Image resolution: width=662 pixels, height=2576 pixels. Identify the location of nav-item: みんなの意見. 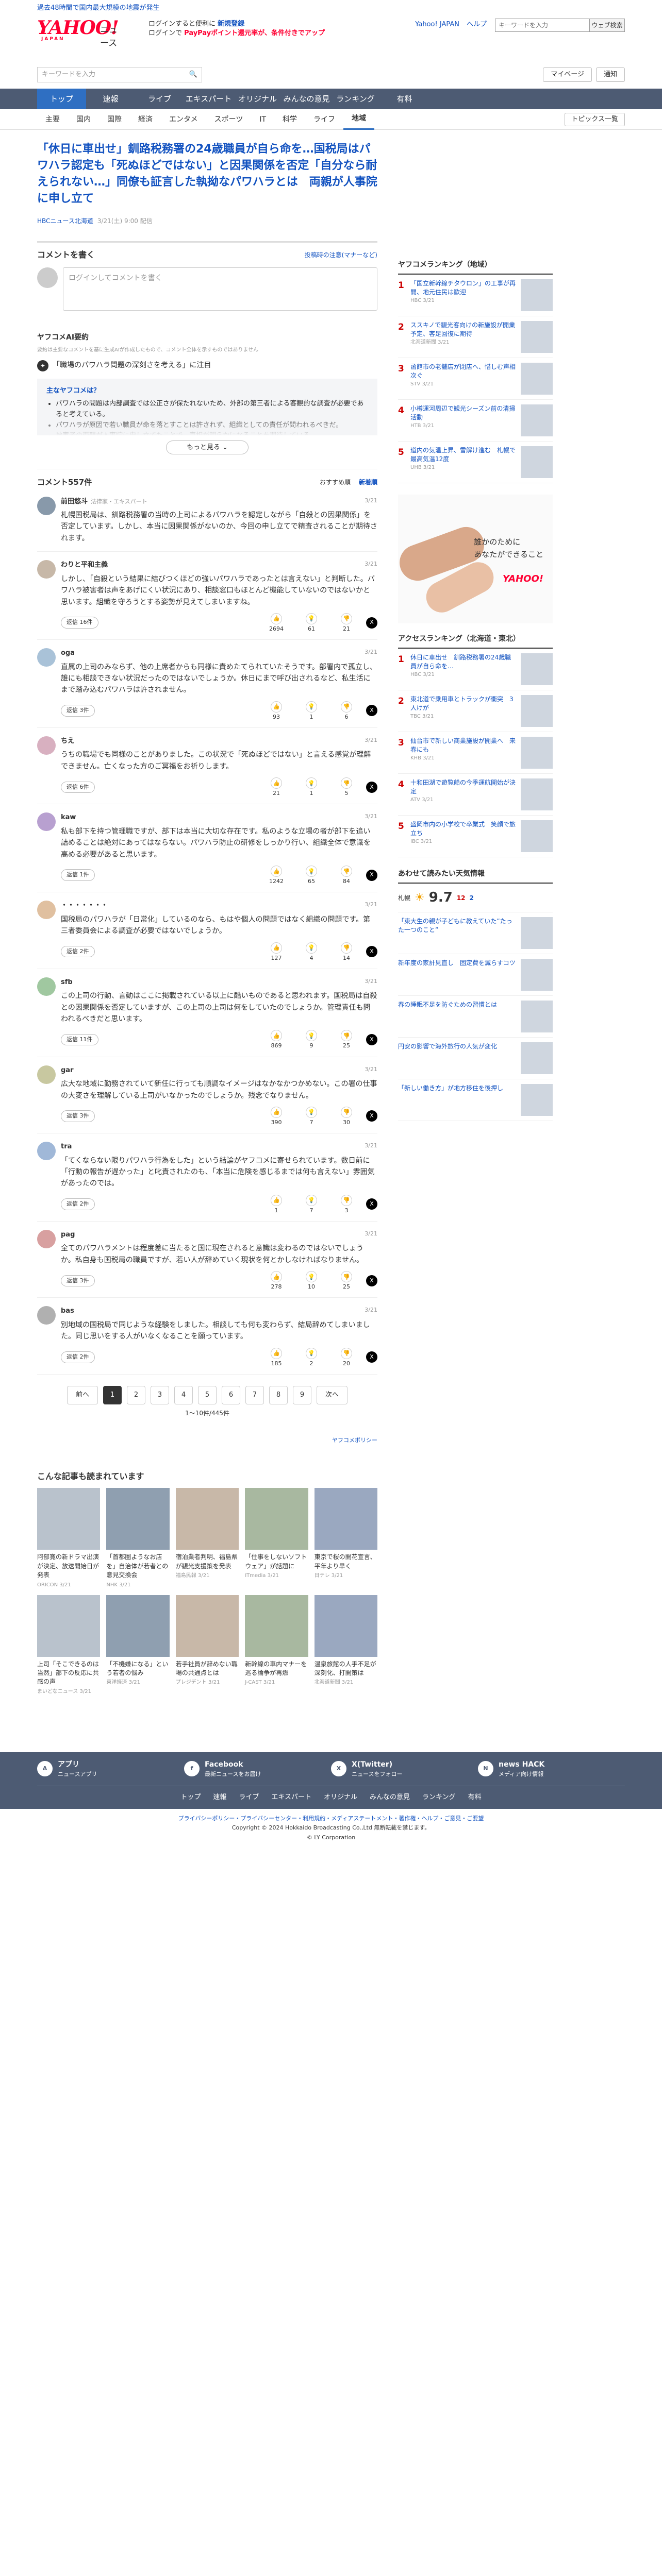
(306, 99).